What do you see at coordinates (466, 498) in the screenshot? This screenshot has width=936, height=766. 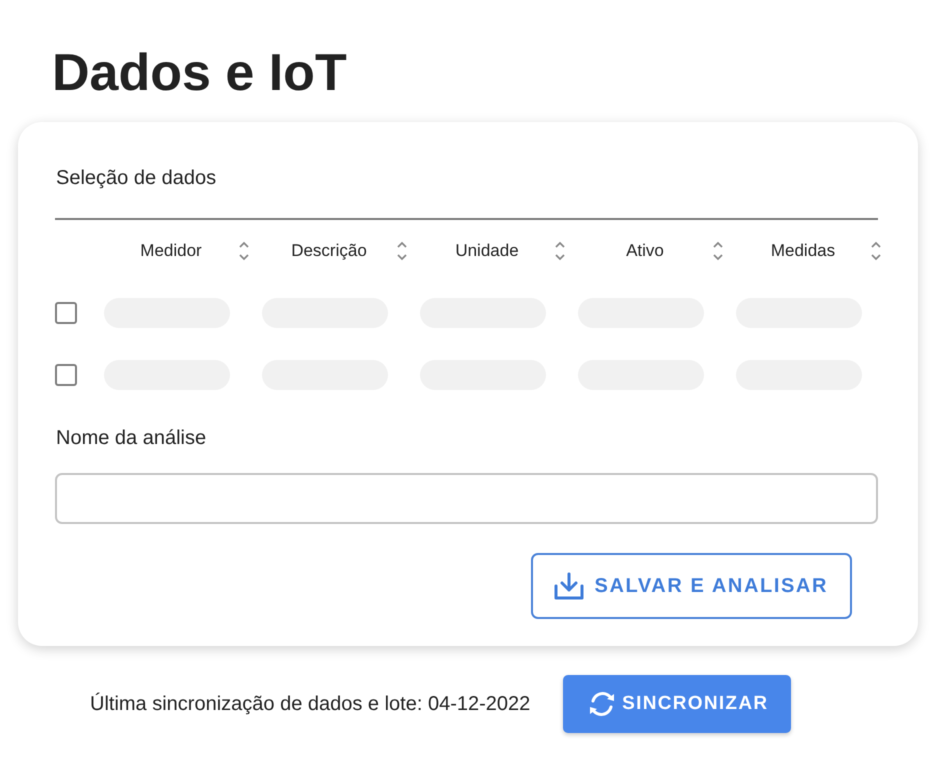 I see `analysis-name-field` at bounding box center [466, 498].